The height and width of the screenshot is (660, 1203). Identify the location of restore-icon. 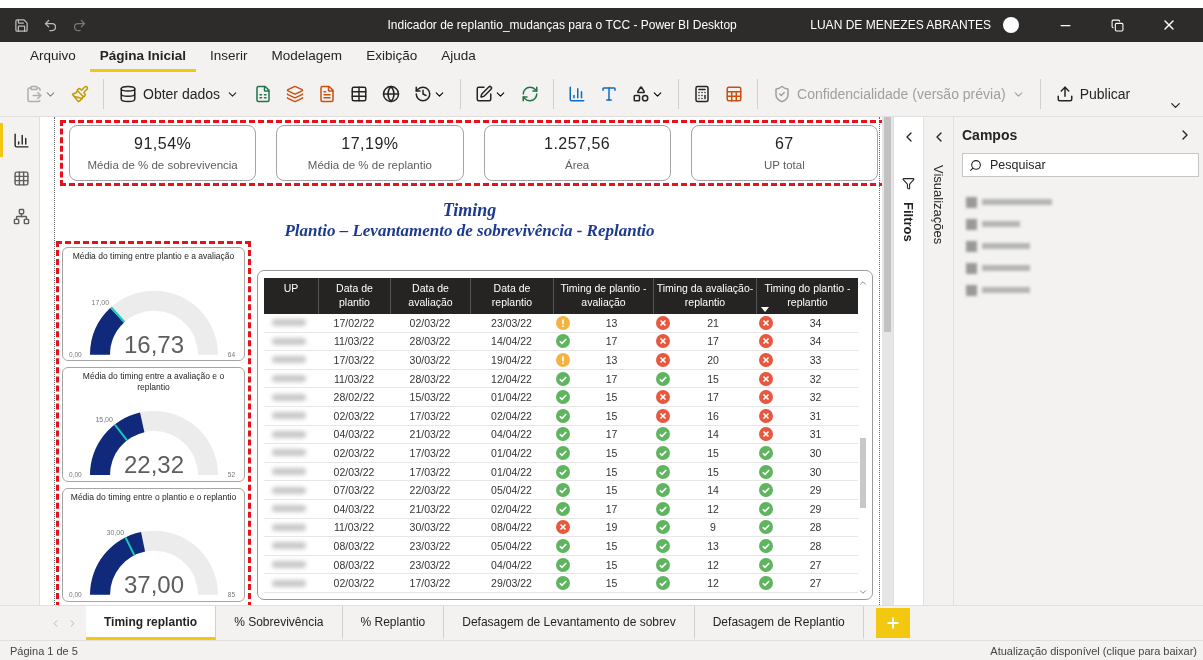
(1117, 25).